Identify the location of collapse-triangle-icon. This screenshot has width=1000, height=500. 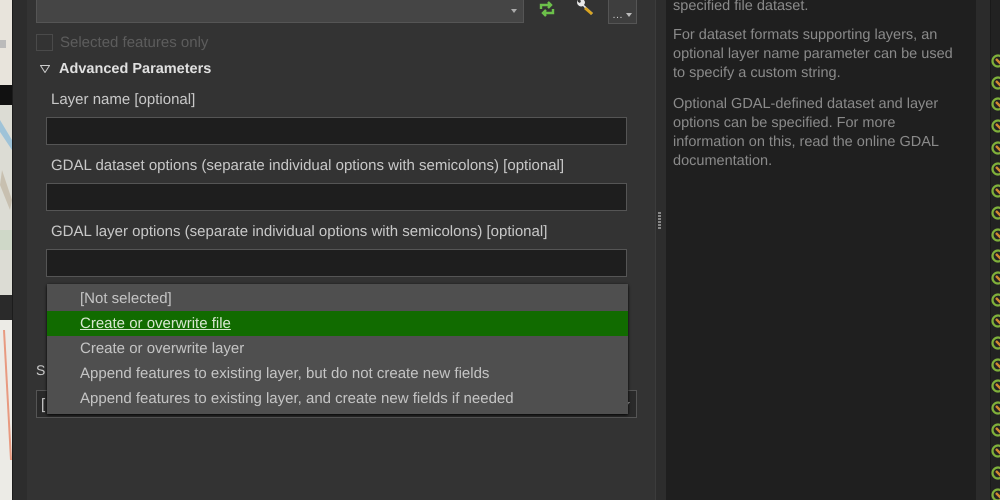
(45, 69).